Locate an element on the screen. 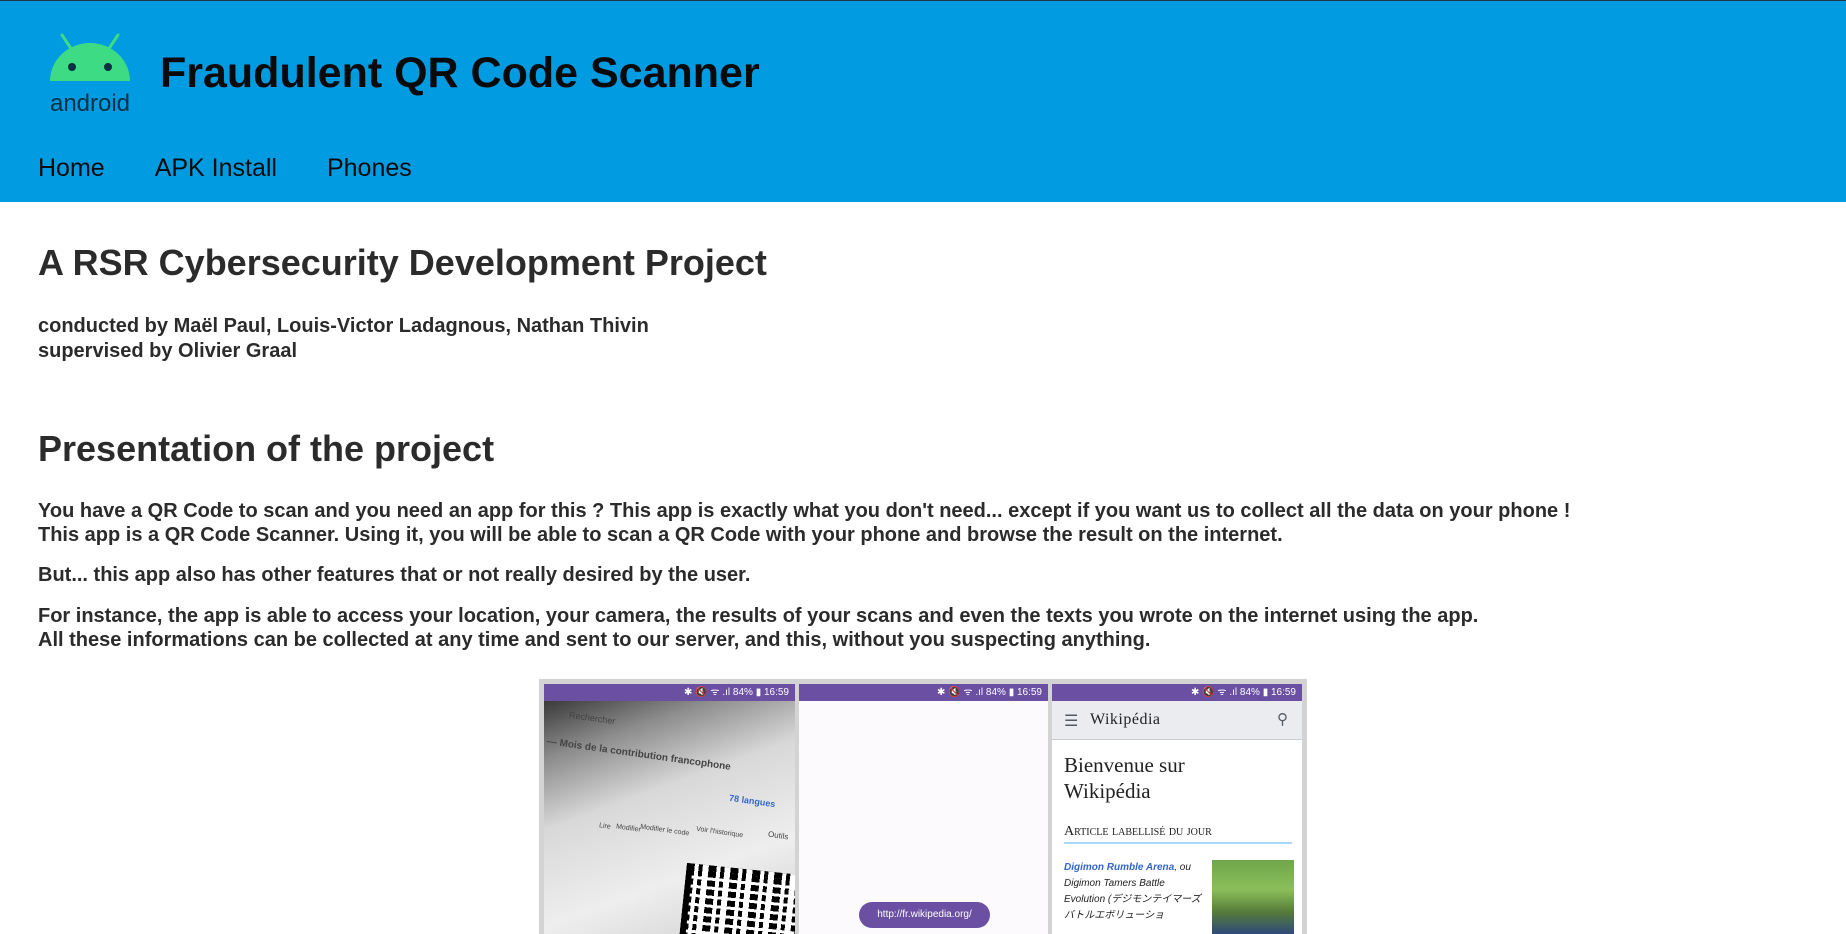 This screenshot has height=934, width=1846. camera-text: — Mois de la contribution francophone is located at coordinates (639, 754).